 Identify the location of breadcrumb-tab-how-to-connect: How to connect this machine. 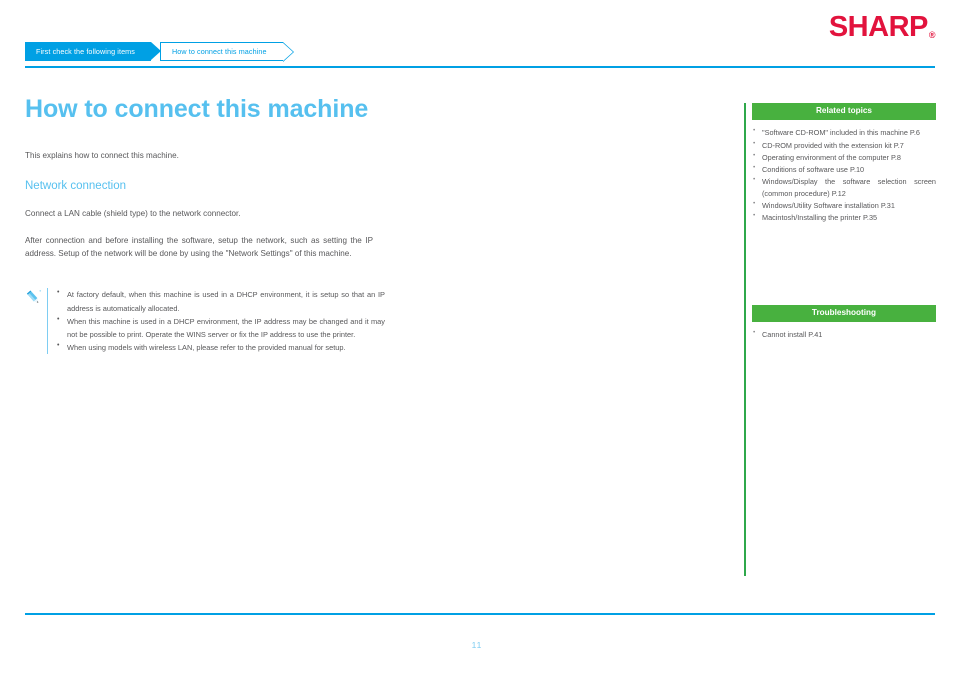
(226, 52).